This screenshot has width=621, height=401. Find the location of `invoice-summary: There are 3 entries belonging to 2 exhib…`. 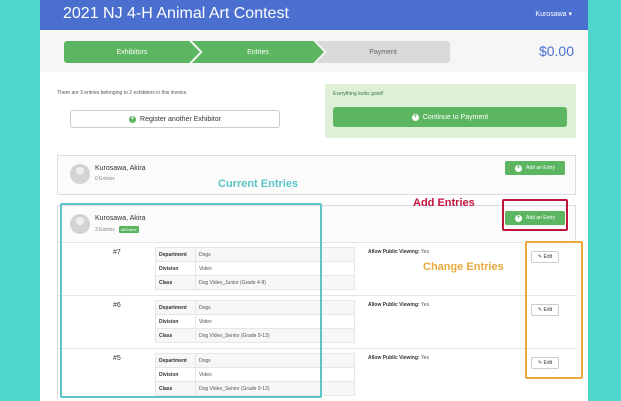

invoice-summary: There are 3 entries belonging to 2 exhib… is located at coordinates (182, 90).